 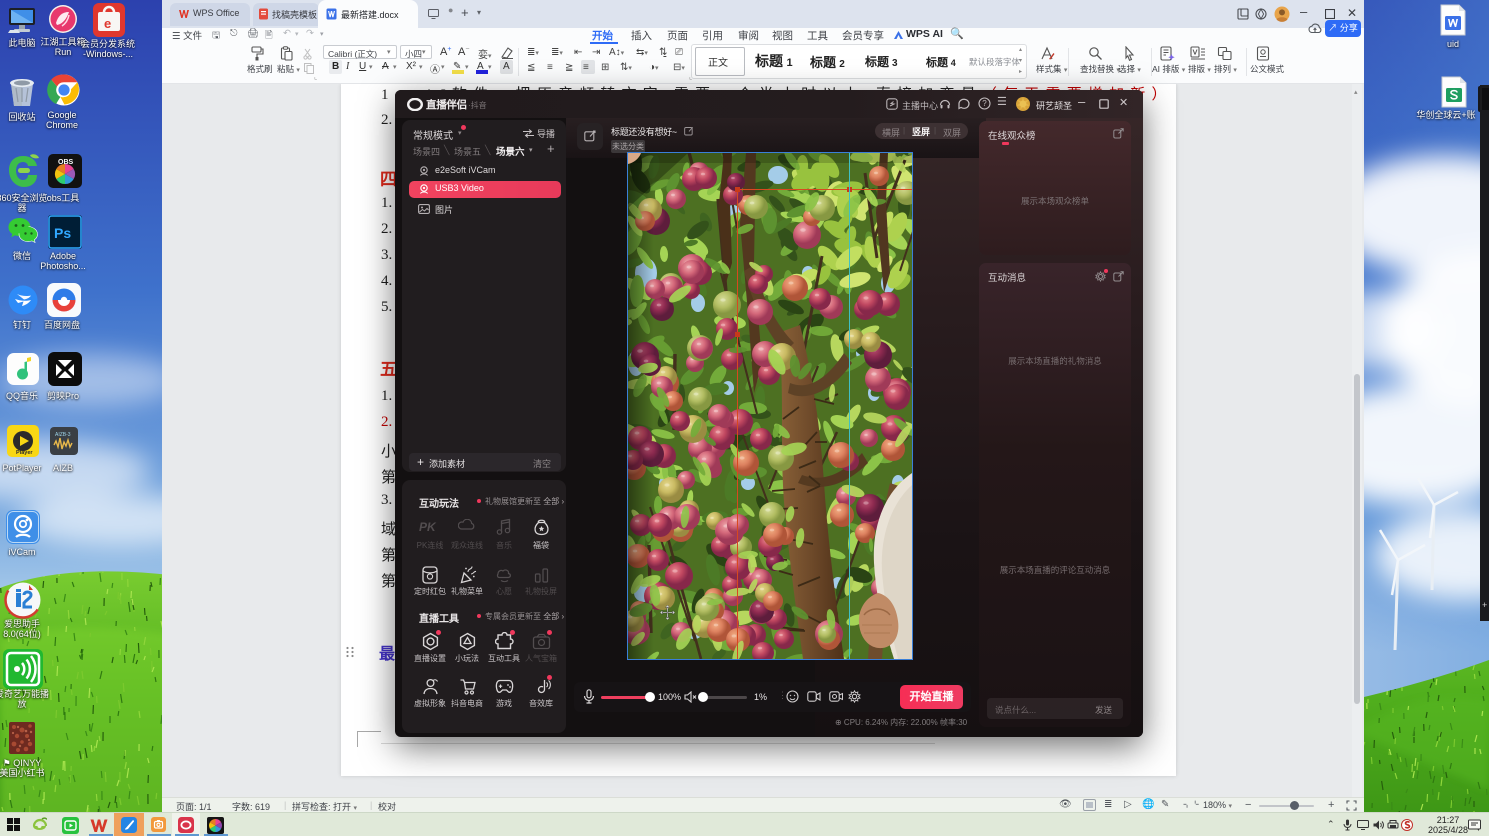 What do you see at coordinates (63, 435) in the screenshot?
I see `svg-text: AIZB-3` at bounding box center [63, 435].